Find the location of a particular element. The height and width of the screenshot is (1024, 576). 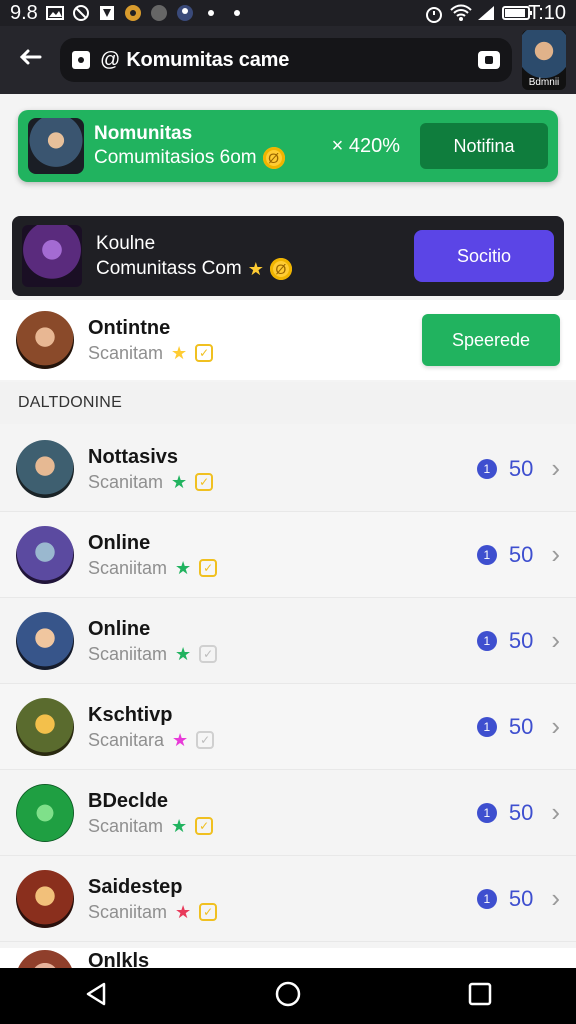

partial-list-item: Onlkls is located at coordinates (288, 958).